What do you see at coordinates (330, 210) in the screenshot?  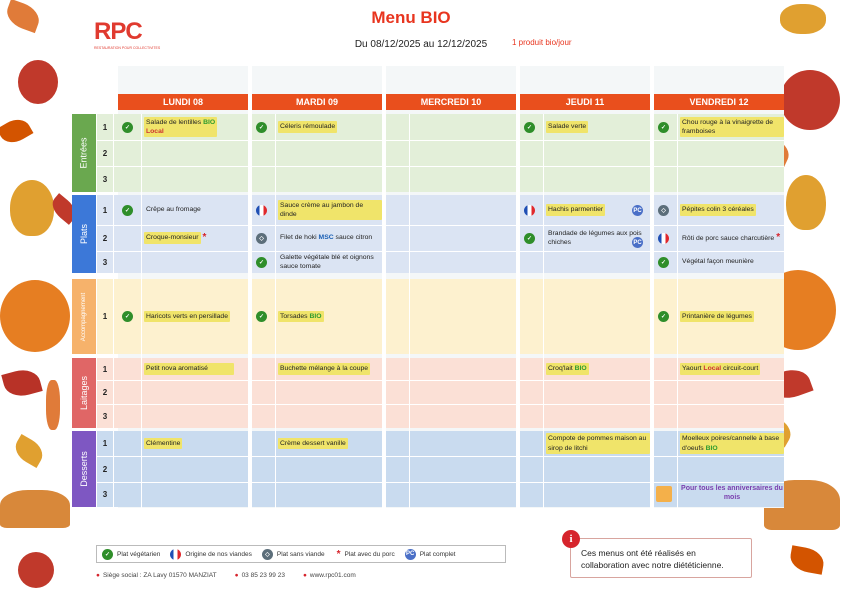 I see `menu-item: Sauce crème au jambon de dinde` at bounding box center [330, 210].